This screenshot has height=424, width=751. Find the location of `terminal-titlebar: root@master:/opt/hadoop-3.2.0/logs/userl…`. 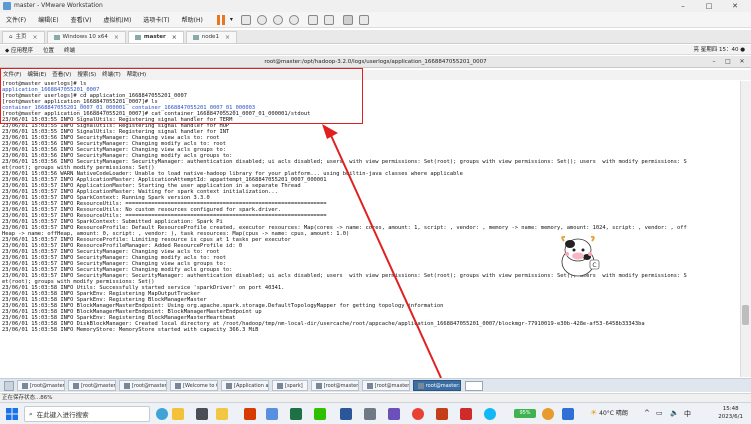

terminal-titlebar: root@master:/opt/hadoop-3.2.0/logs/userl… is located at coordinates (375, 62).